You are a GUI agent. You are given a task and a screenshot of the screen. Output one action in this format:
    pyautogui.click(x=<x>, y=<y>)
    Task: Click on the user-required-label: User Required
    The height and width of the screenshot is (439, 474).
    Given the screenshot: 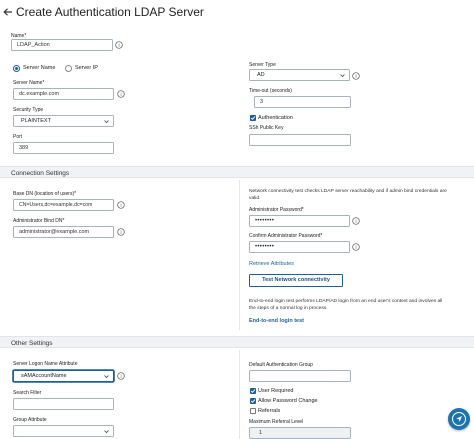 What is the action you would take?
    pyautogui.click(x=276, y=391)
    